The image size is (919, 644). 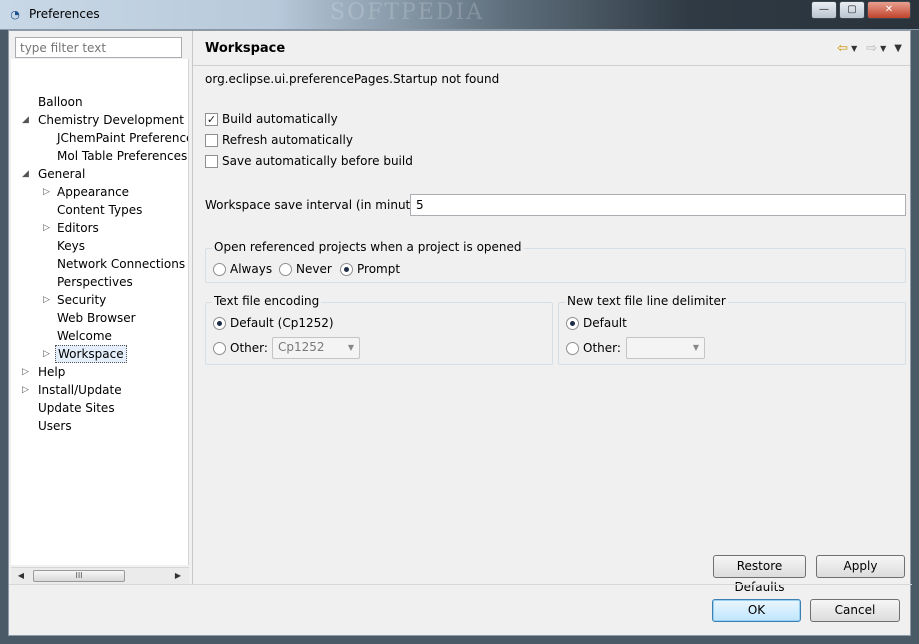 I want to click on tree-item-content-types: Content Types, so click(x=99, y=210).